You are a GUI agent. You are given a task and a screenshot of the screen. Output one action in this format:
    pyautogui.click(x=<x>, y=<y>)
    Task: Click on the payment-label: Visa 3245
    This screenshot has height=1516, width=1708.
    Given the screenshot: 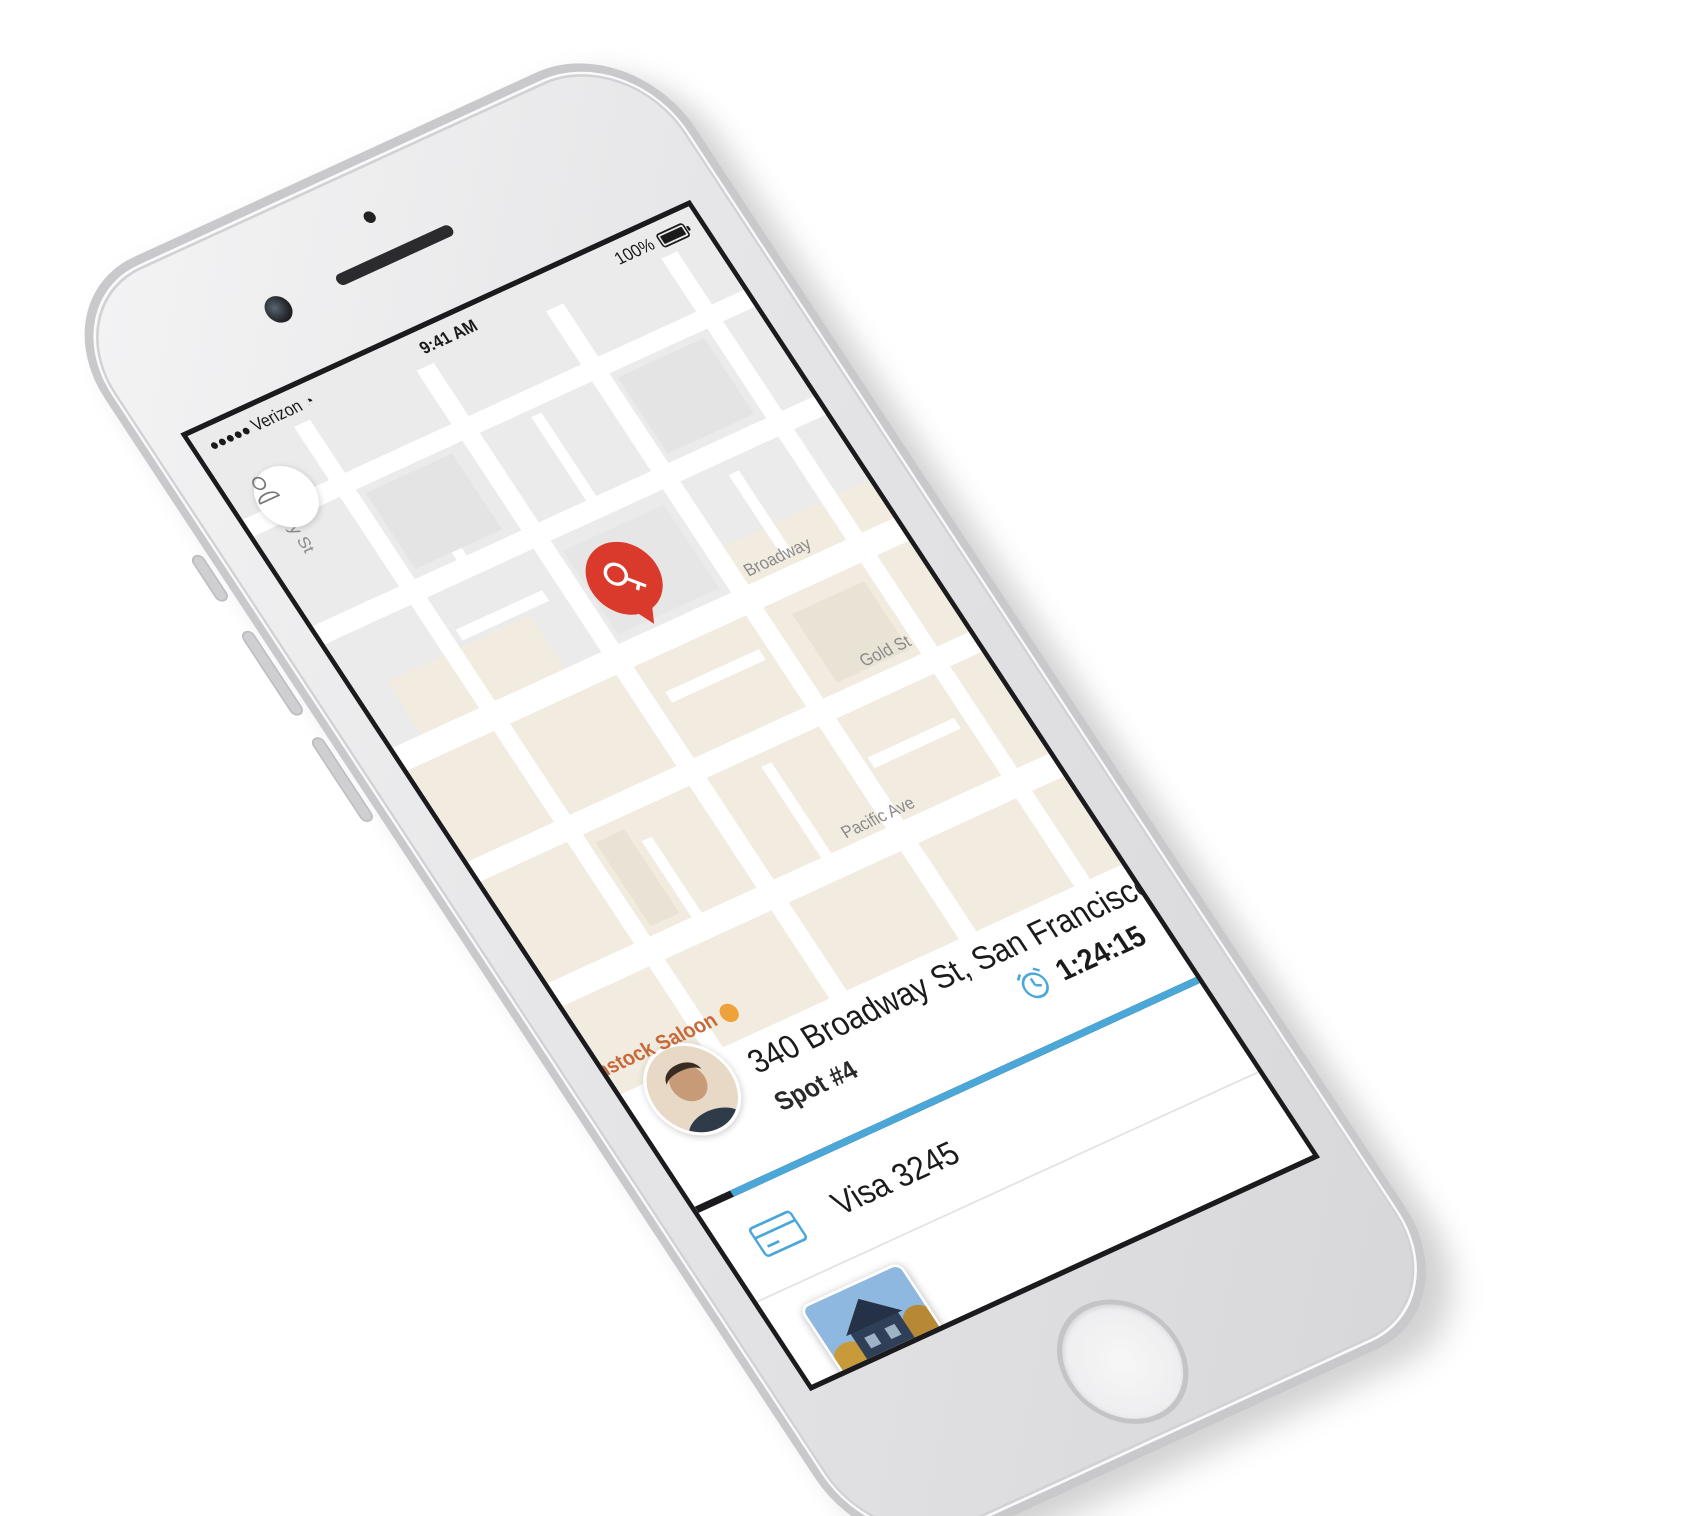 What is the action you would take?
    pyautogui.click(x=895, y=1179)
    